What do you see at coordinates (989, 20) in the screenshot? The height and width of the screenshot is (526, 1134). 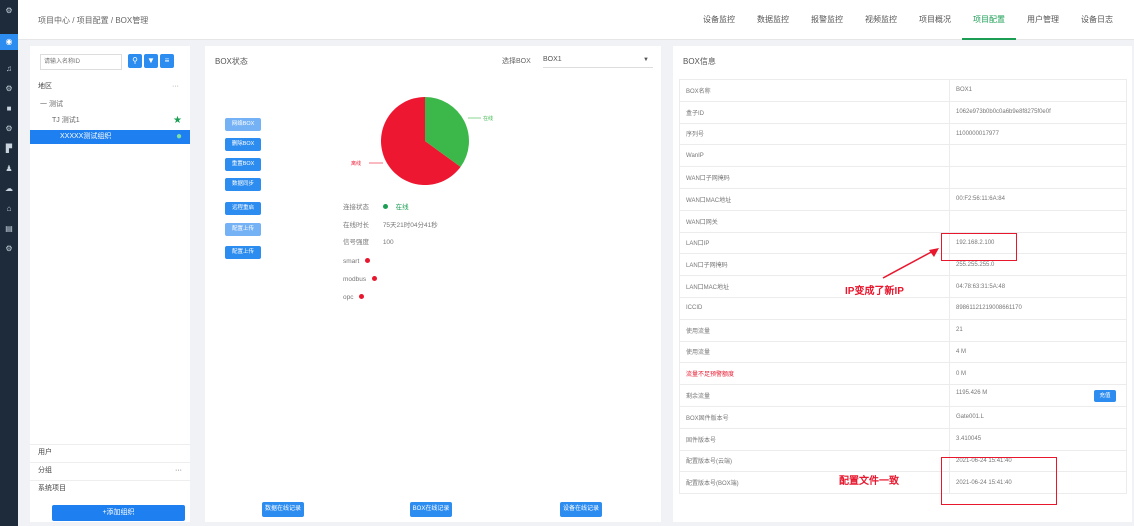 I see `tab-project-config: 项目配置` at bounding box center [989, 20].